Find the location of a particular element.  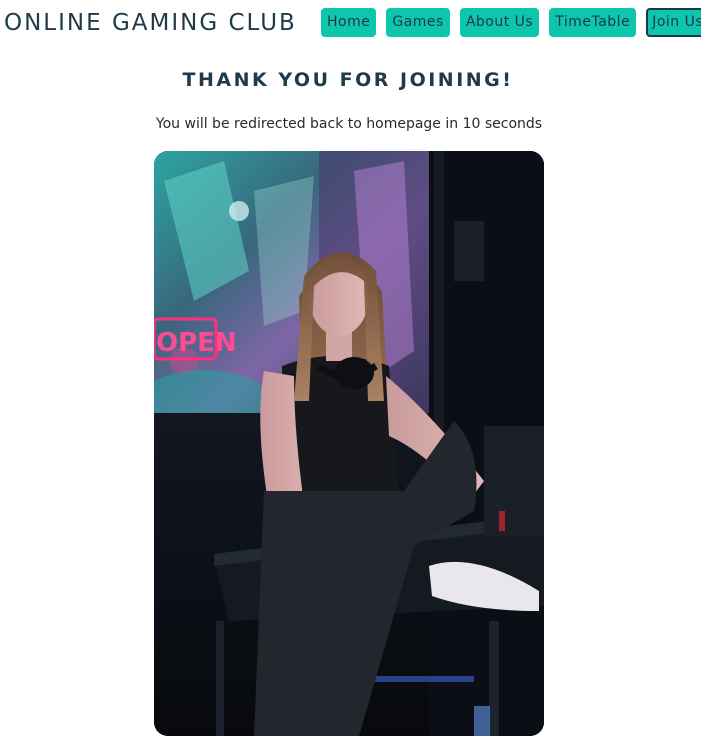

nav-join-us-button: Join Us is located at coordinates (673, 22).